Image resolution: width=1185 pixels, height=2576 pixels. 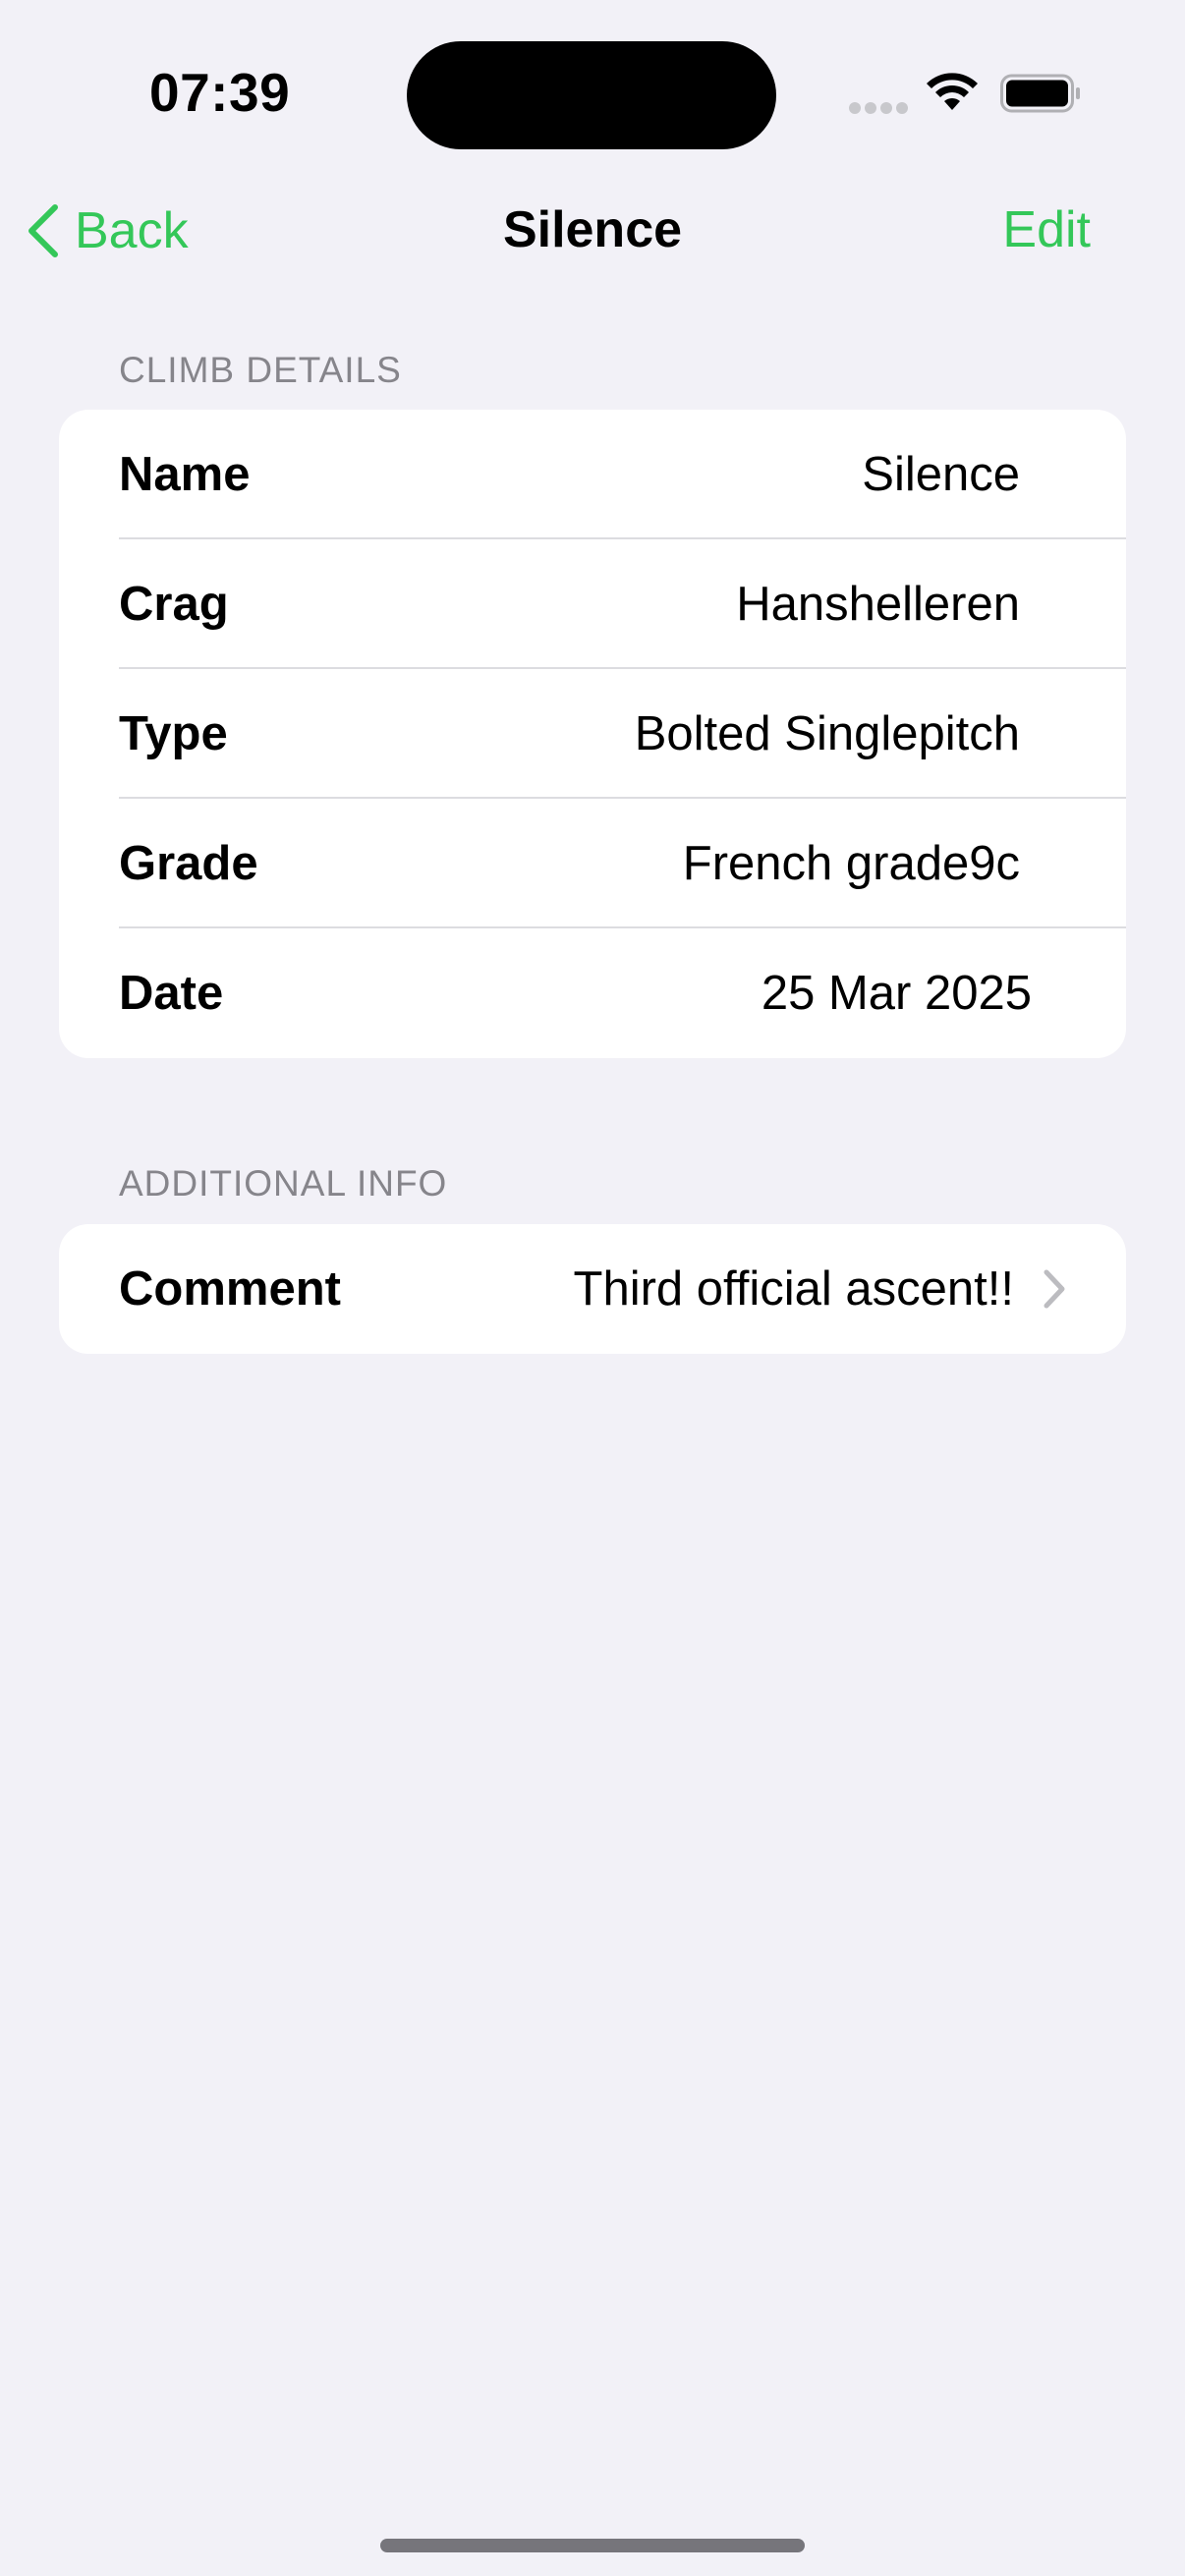 I want to click on status-time: 07:39, so click(x=220, y=92).